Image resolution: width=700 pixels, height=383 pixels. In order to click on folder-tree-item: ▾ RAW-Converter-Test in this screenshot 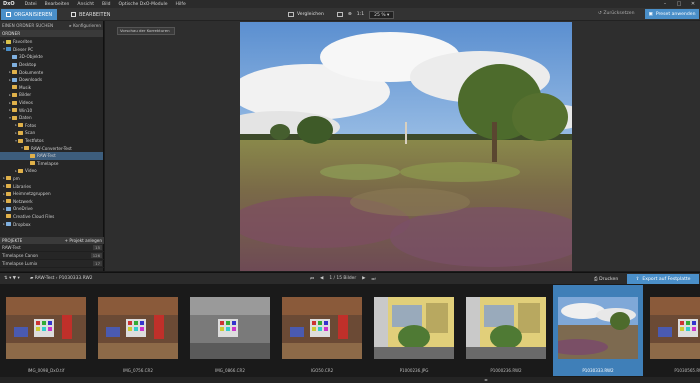, I will do `click(51, 148)`.